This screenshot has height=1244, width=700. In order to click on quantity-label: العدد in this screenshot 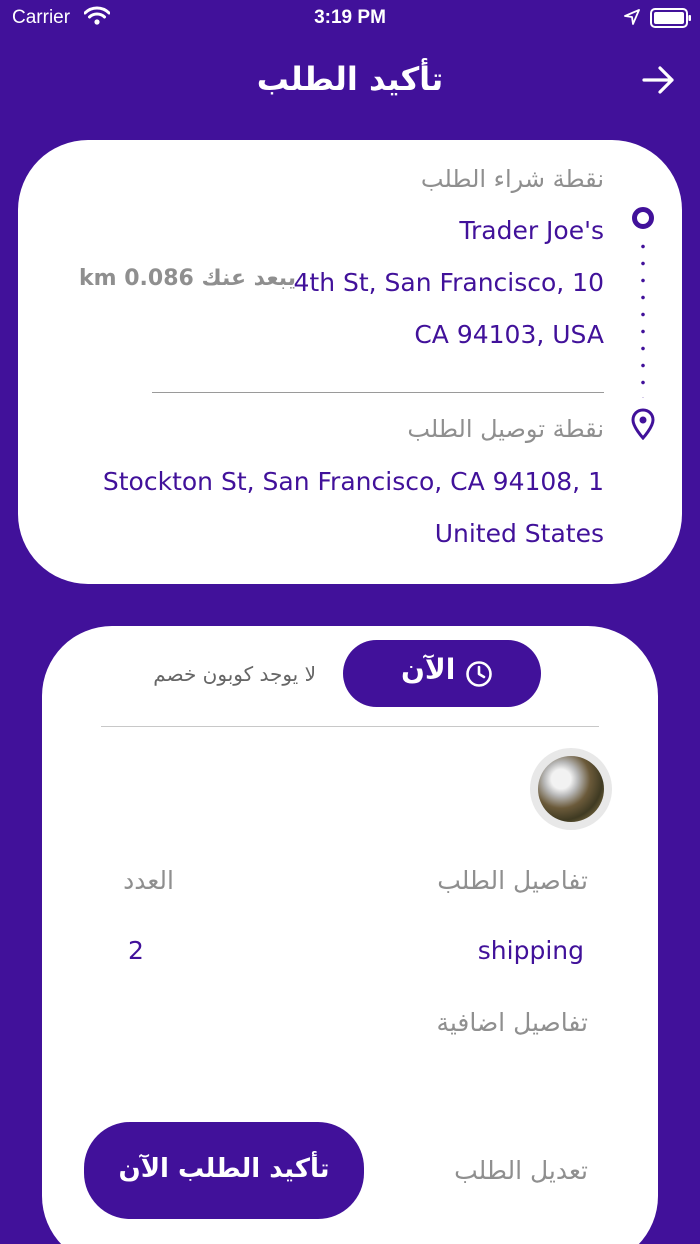, I will do `click(148, 880)`.